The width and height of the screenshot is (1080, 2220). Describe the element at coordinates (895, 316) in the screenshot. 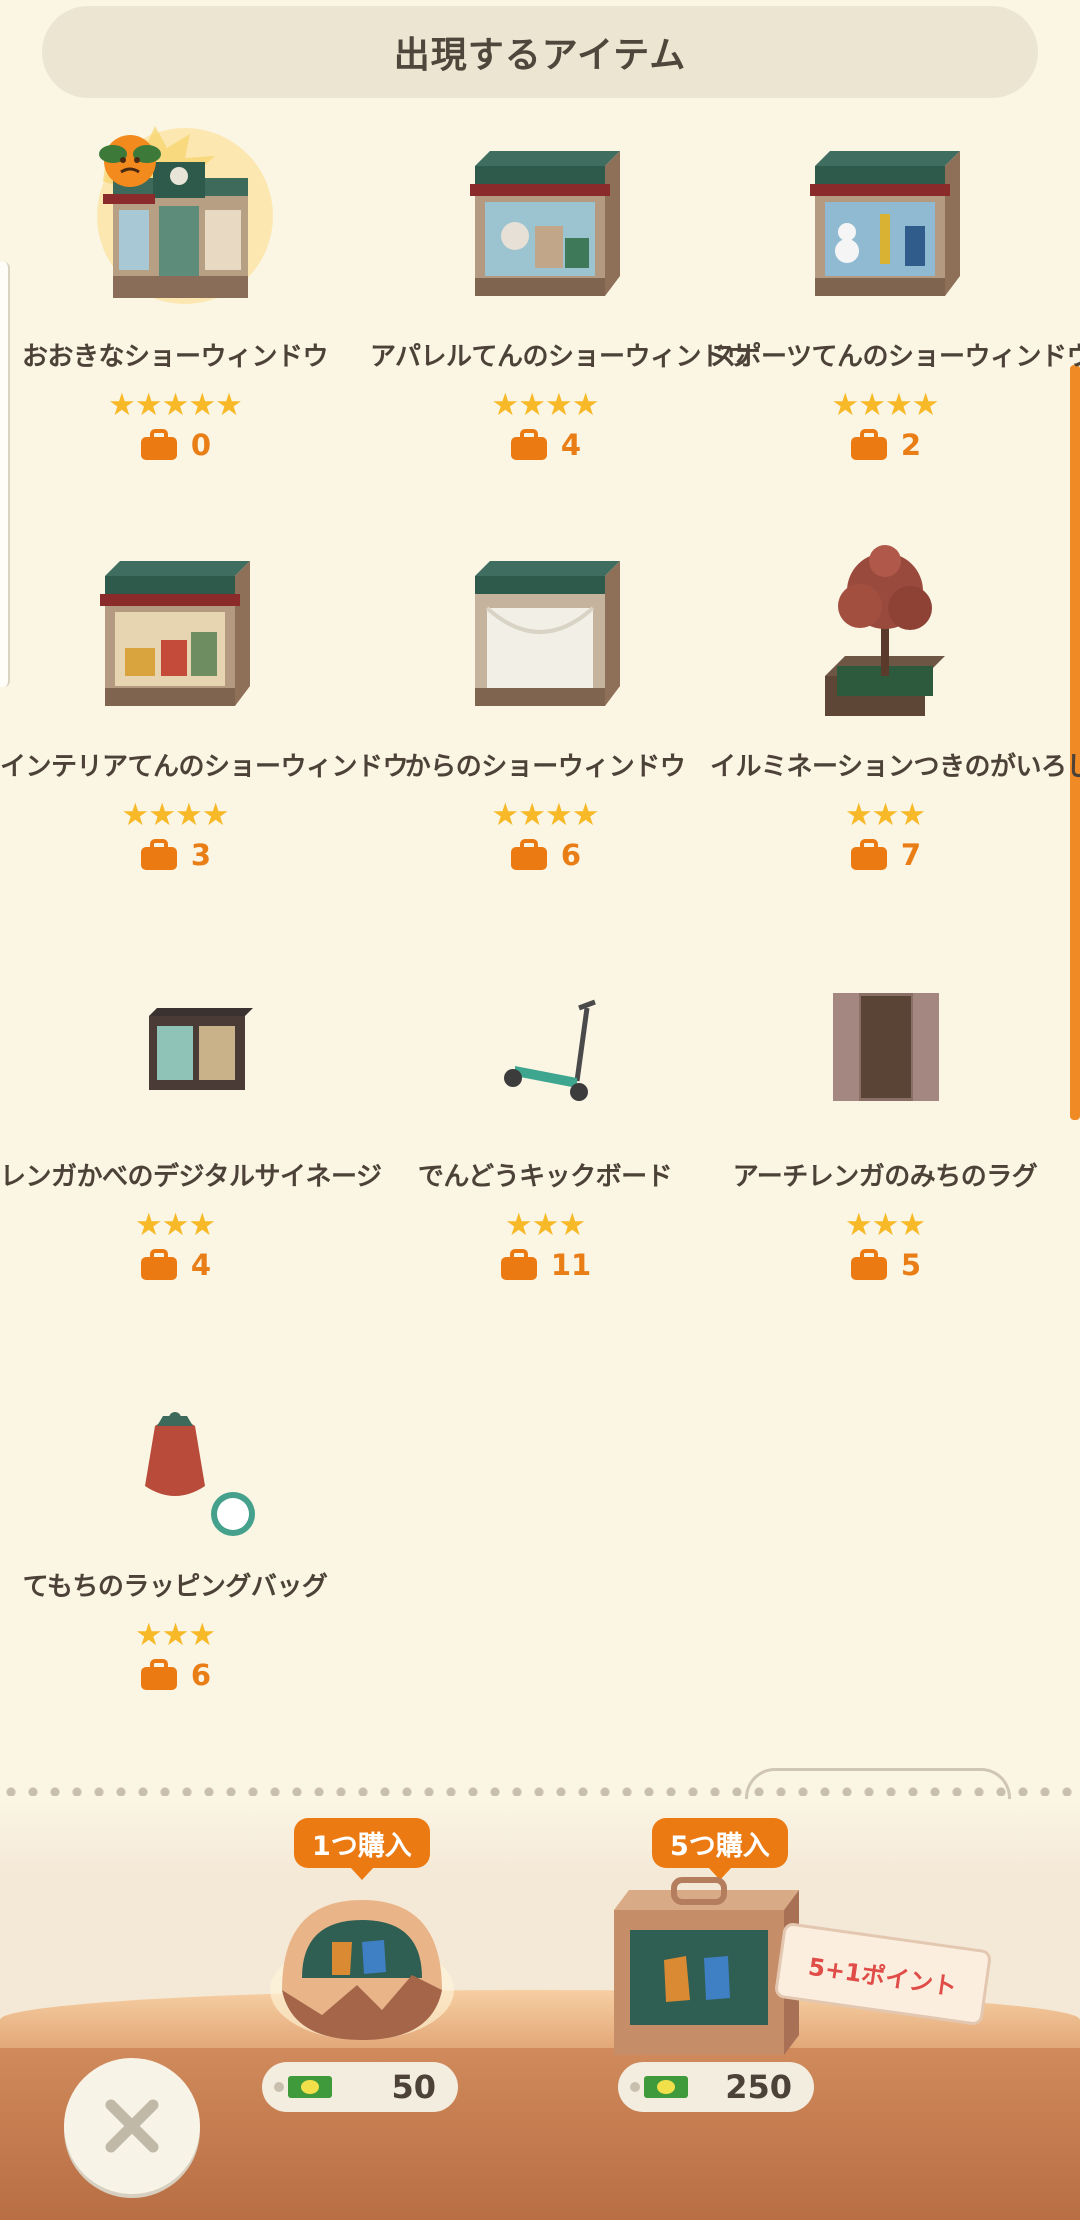

I see `list-item: スポーツてんのショーウィンドウ ★★★★ 2` at that location.